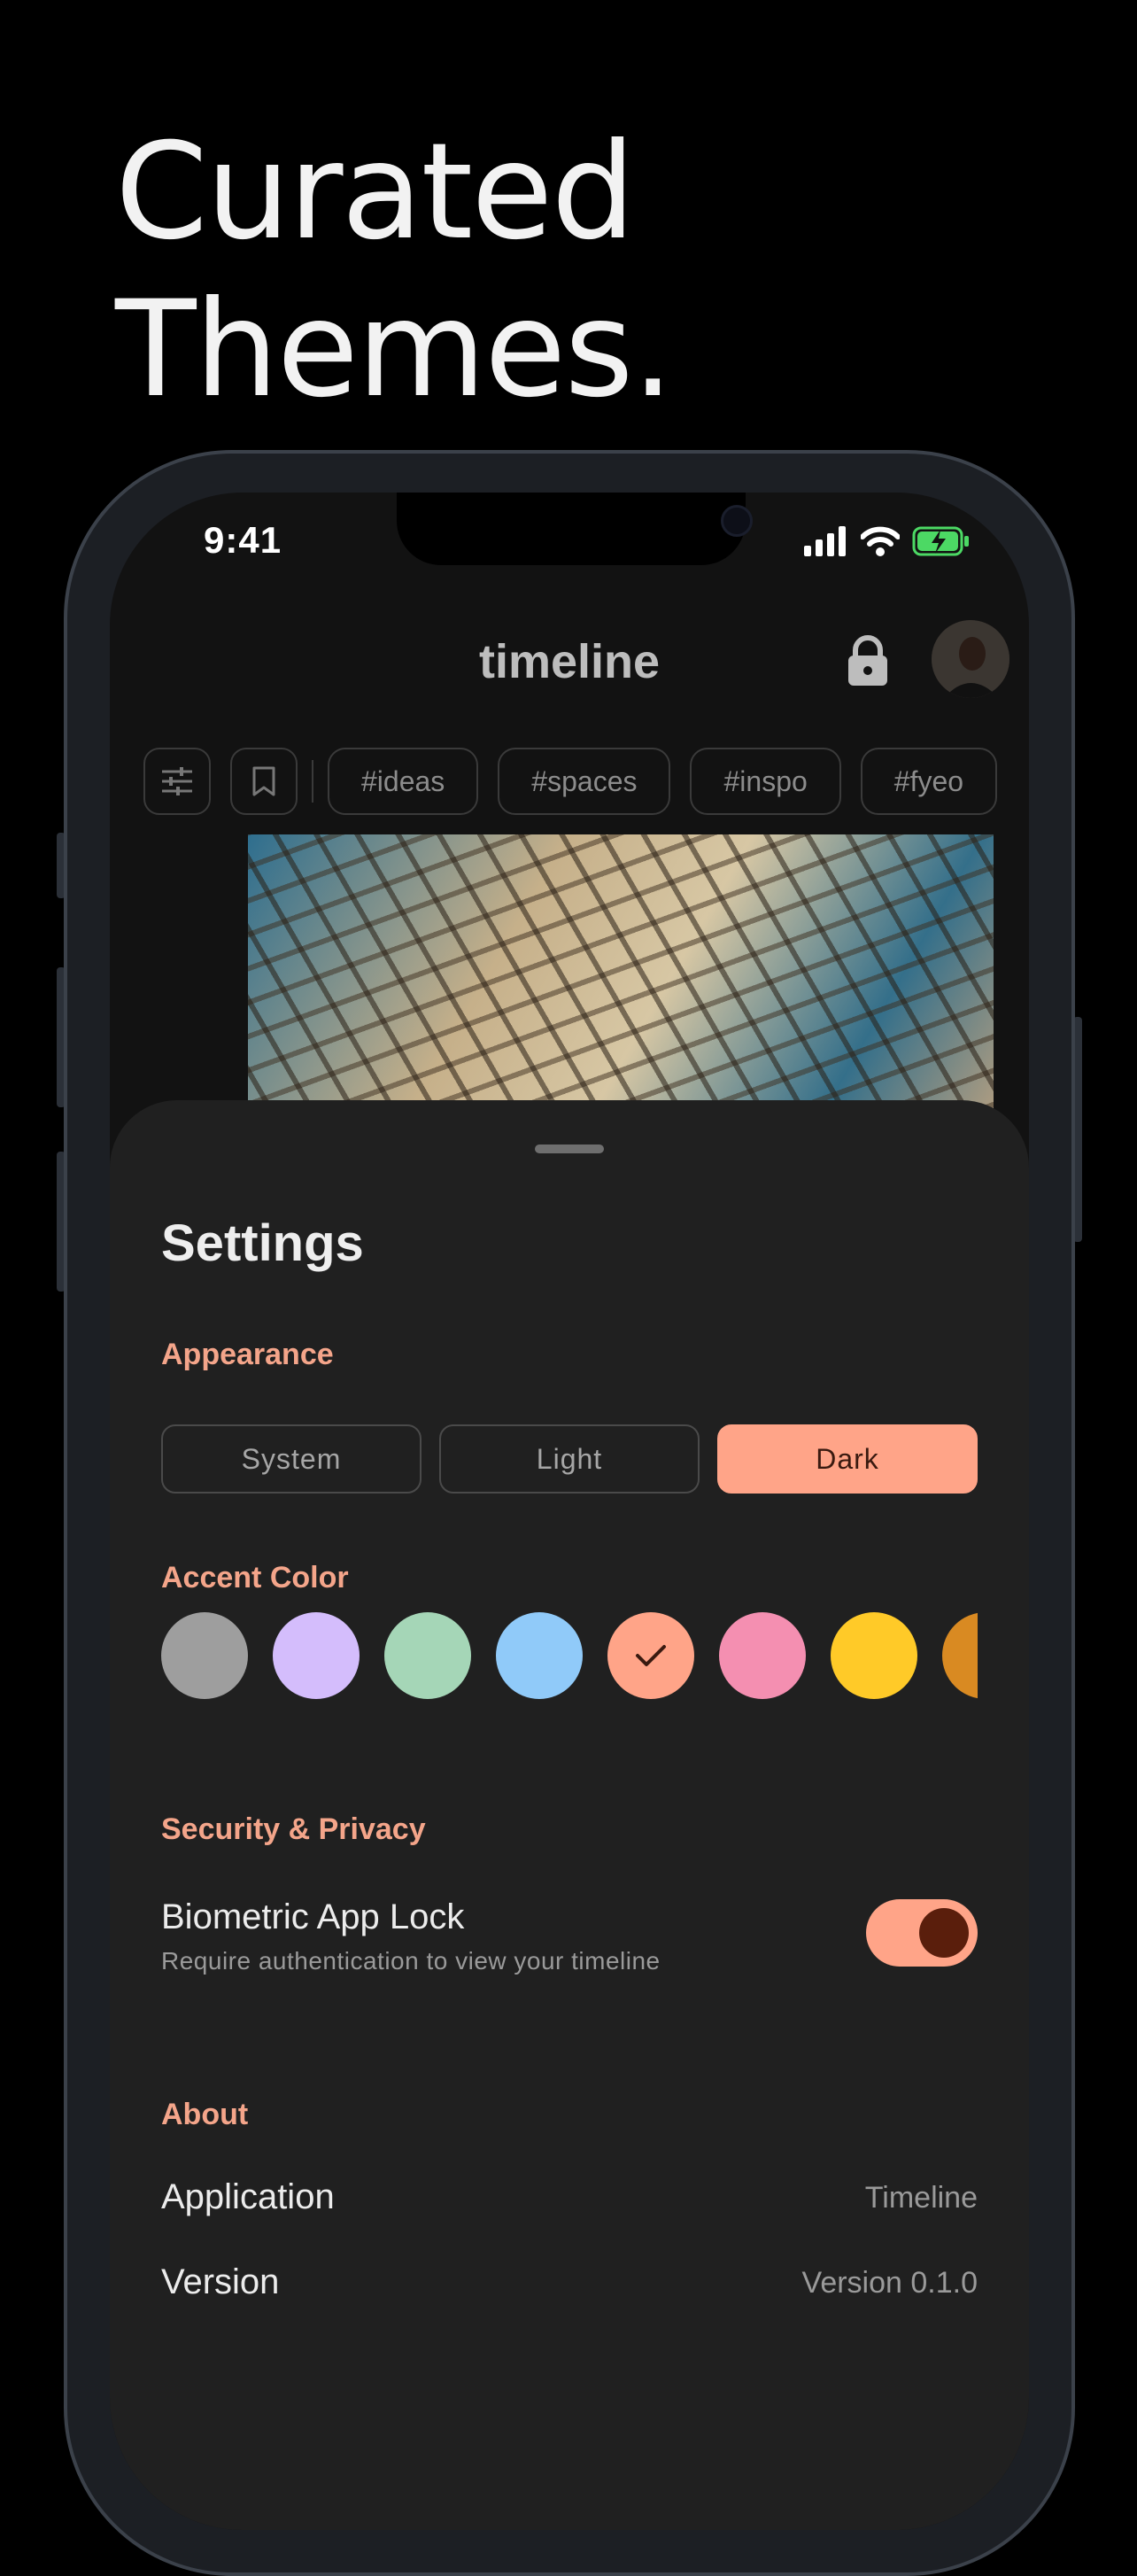  Describe the element at coordinates (375, 192) in the screenshot. I see `hero-line-1: Curated` at that location.